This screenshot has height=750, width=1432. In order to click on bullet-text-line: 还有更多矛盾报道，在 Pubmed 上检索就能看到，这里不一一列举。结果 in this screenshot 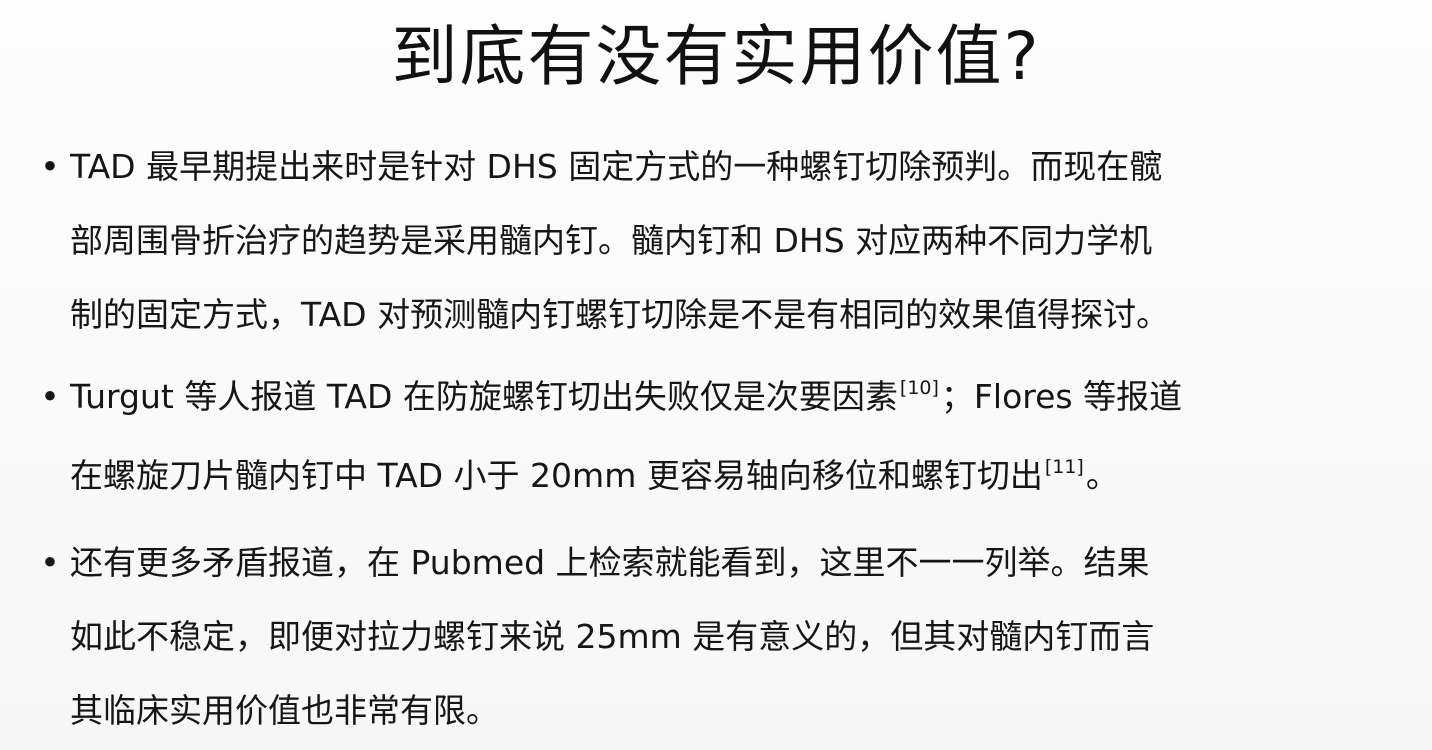, I will do `click(610, 562)`.